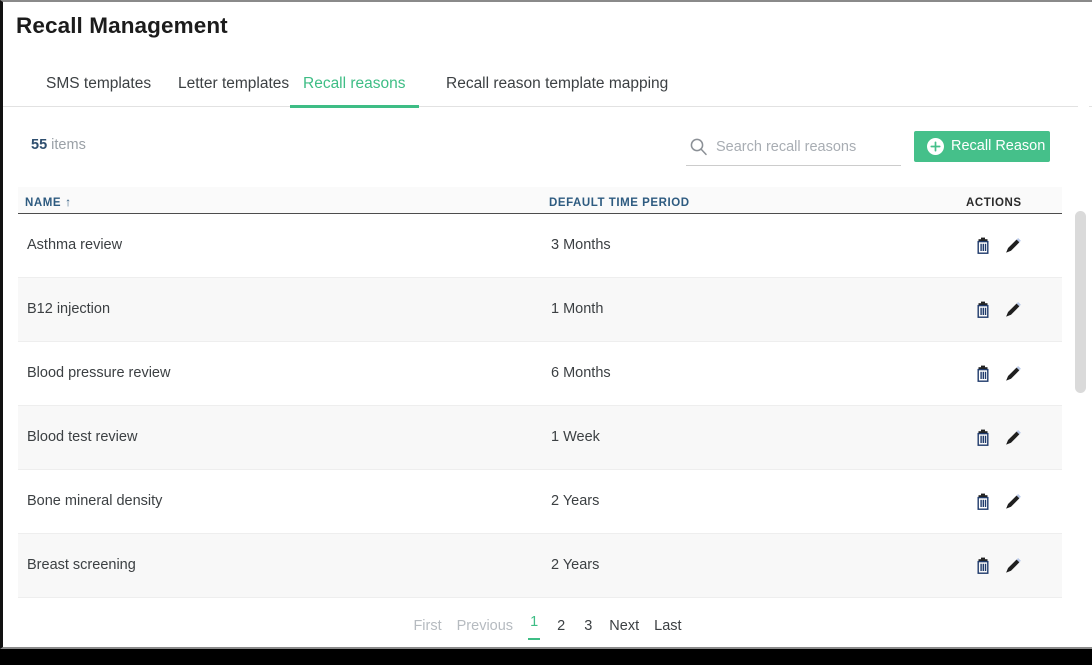 This screenshot has width=1092, height=665. Describe the element at coordinates (69, 309) in the screenshot. I see `cell-name: B12 injection` at that location.